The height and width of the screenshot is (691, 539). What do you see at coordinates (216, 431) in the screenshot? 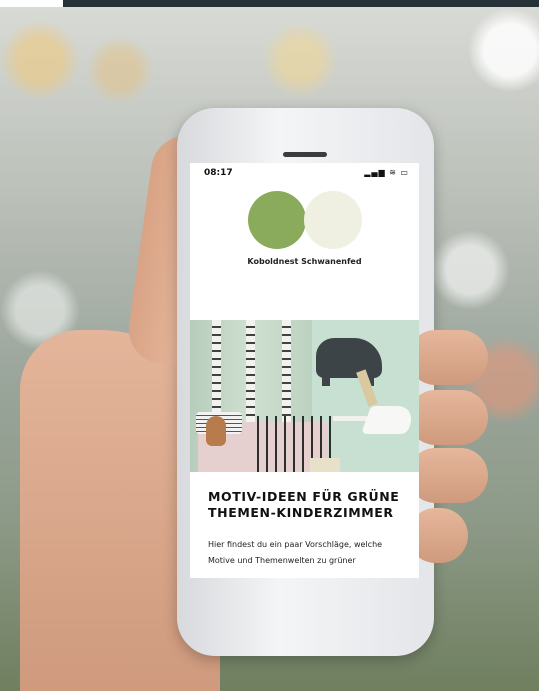
I see `teddy-bear` at bounding box center [216, 431].